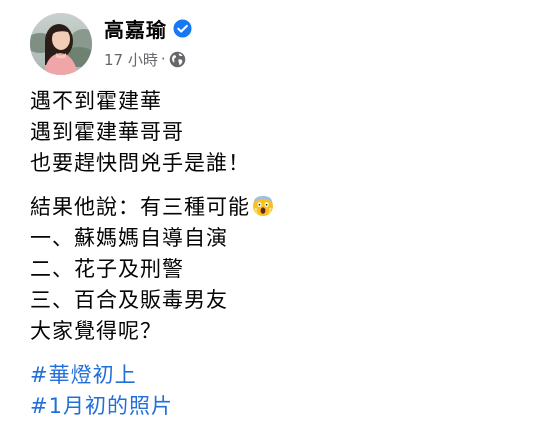  I want to click on post-line: 大家覺得呢？, so click(96, 331).